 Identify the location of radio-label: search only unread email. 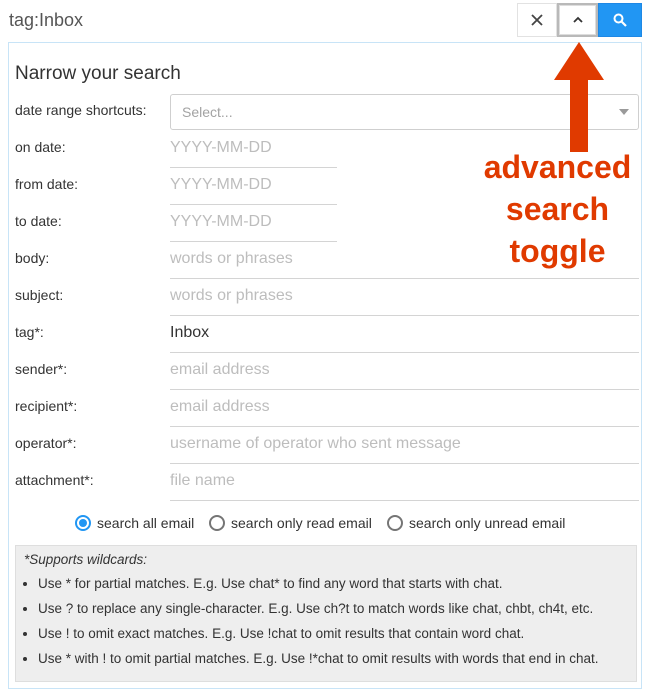
(487, 523).